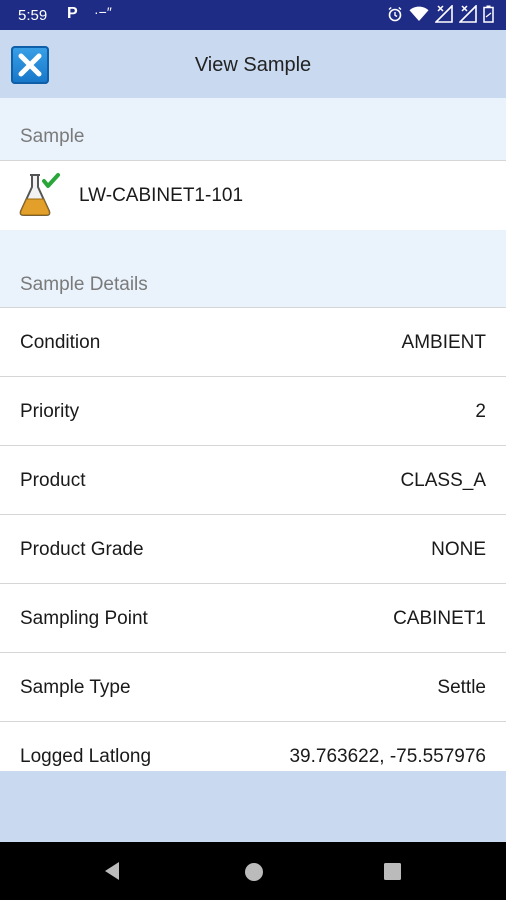  Describe the element at coordinates (82, 549) in the screenshot. I see `detail-label: Product Grade` at that location.